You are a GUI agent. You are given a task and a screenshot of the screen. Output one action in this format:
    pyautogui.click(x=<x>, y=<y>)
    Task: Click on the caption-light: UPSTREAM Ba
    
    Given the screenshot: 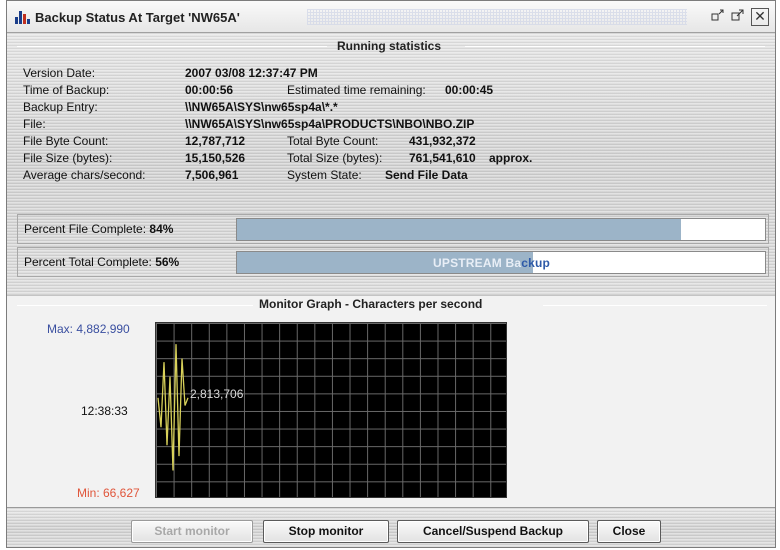 What is the action you would take?
    pyautogui.click(x=477, y=263)
    